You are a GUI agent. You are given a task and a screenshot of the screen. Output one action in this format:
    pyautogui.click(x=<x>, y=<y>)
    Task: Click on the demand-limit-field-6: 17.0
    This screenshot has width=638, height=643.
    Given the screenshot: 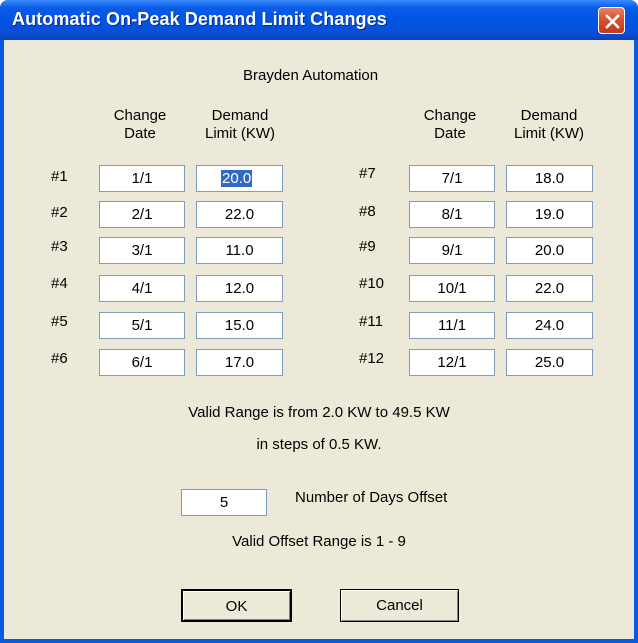 What is the action you would take?
    pyautogui.click(x=239, y=362)
    